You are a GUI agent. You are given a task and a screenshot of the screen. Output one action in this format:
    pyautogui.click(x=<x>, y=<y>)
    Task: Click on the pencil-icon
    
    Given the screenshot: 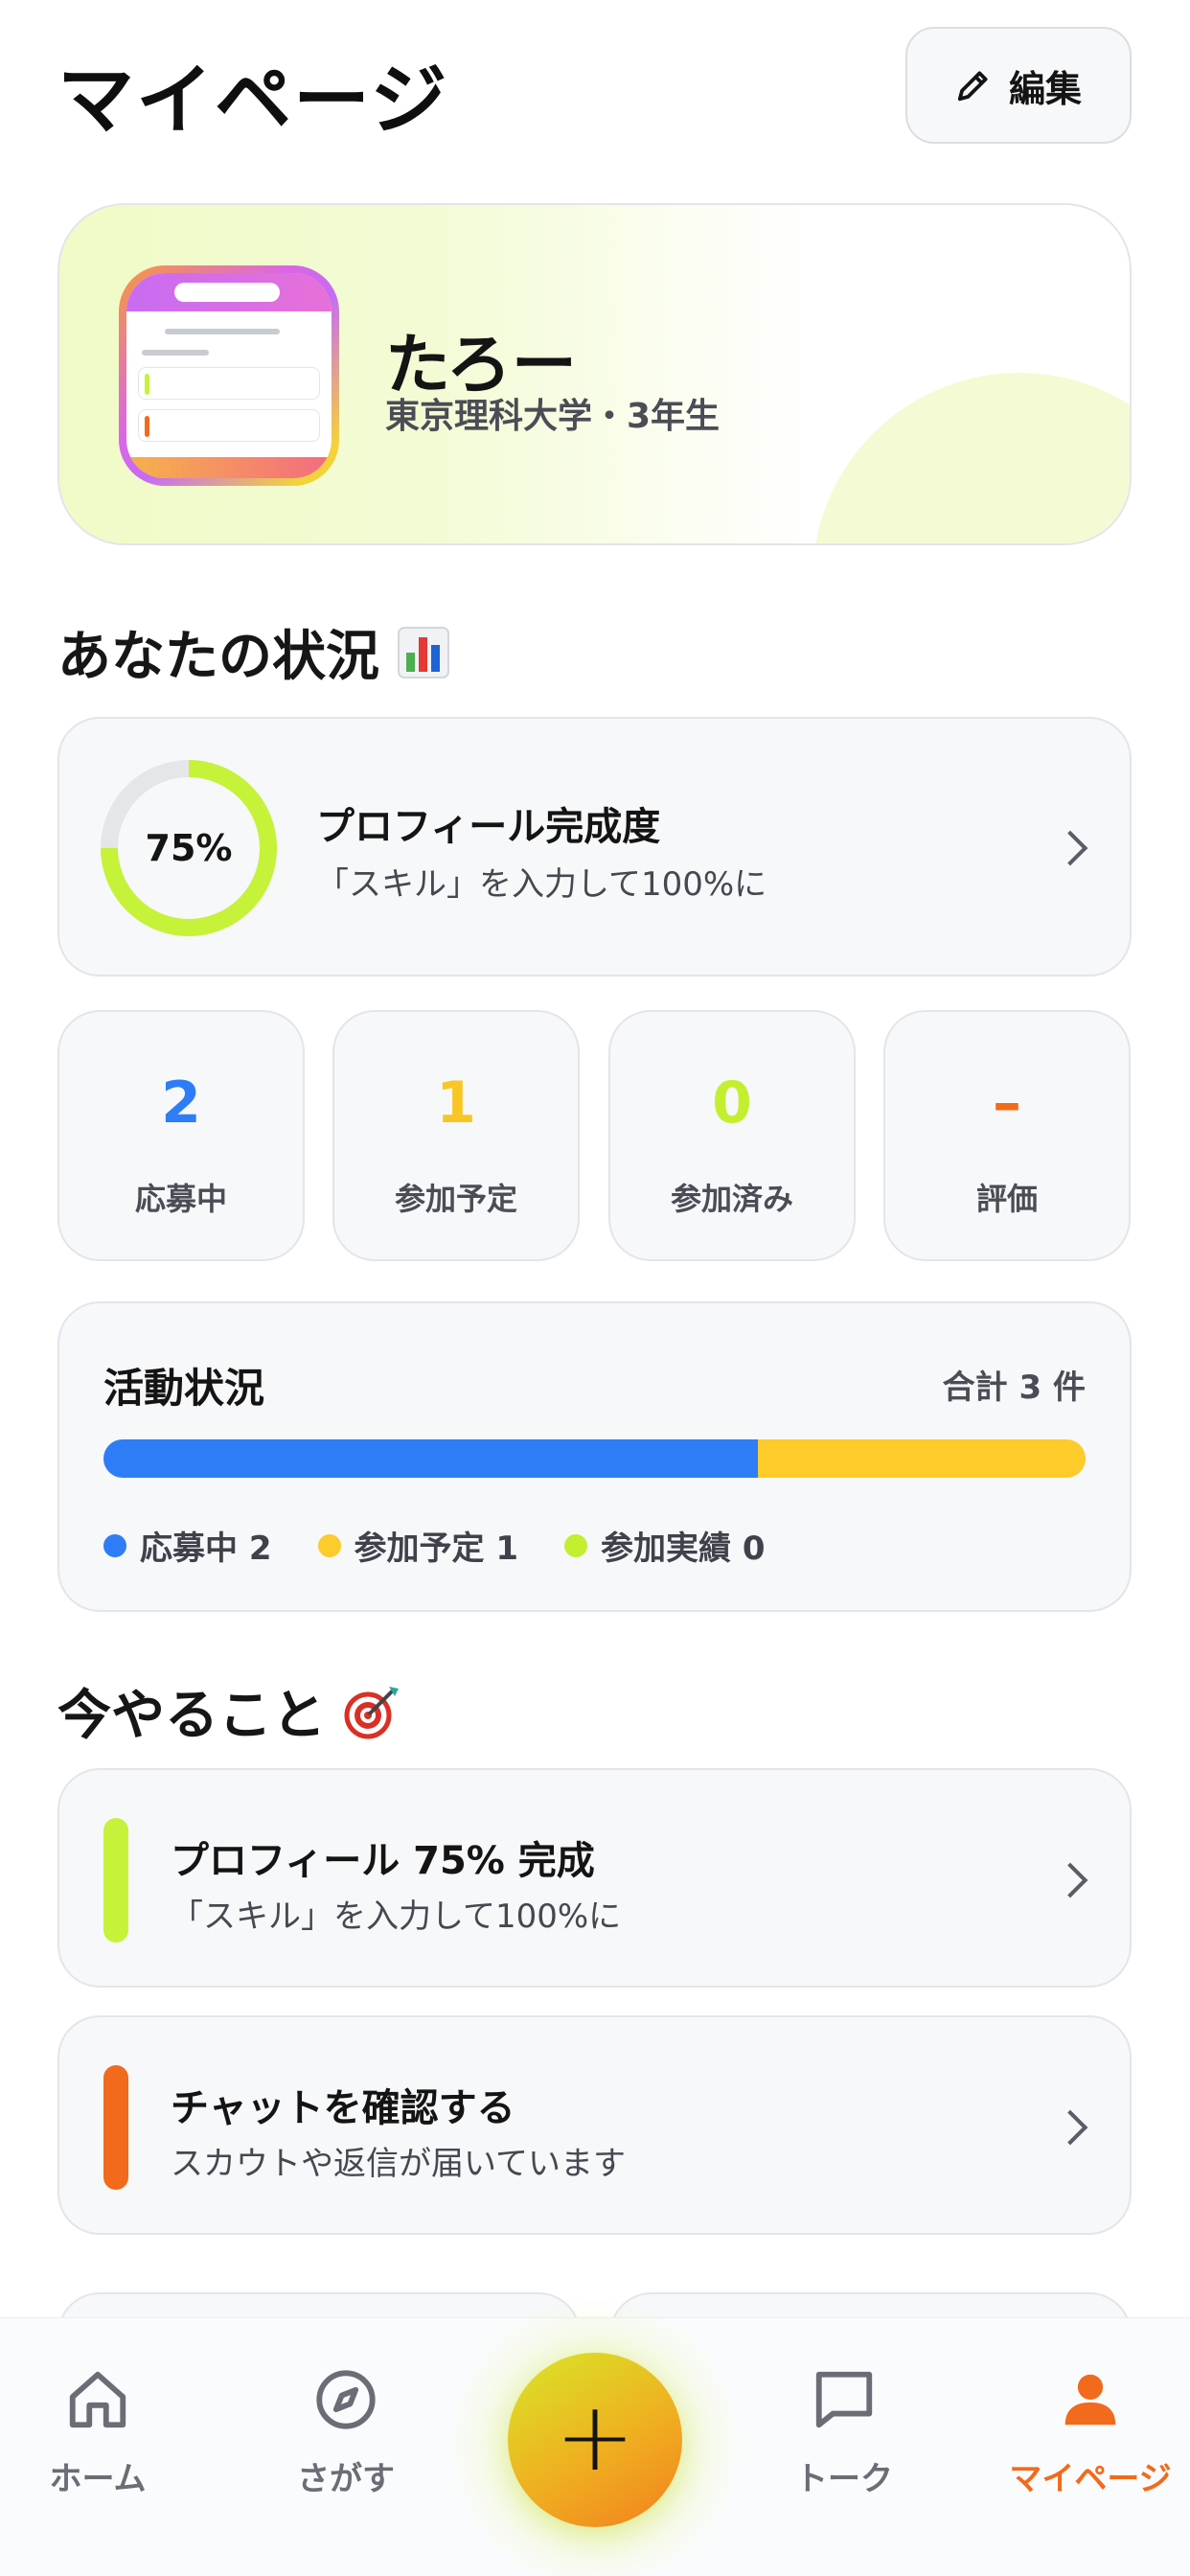 What is the action you would take?
    pyautogui.click(x=973, y=86)
    